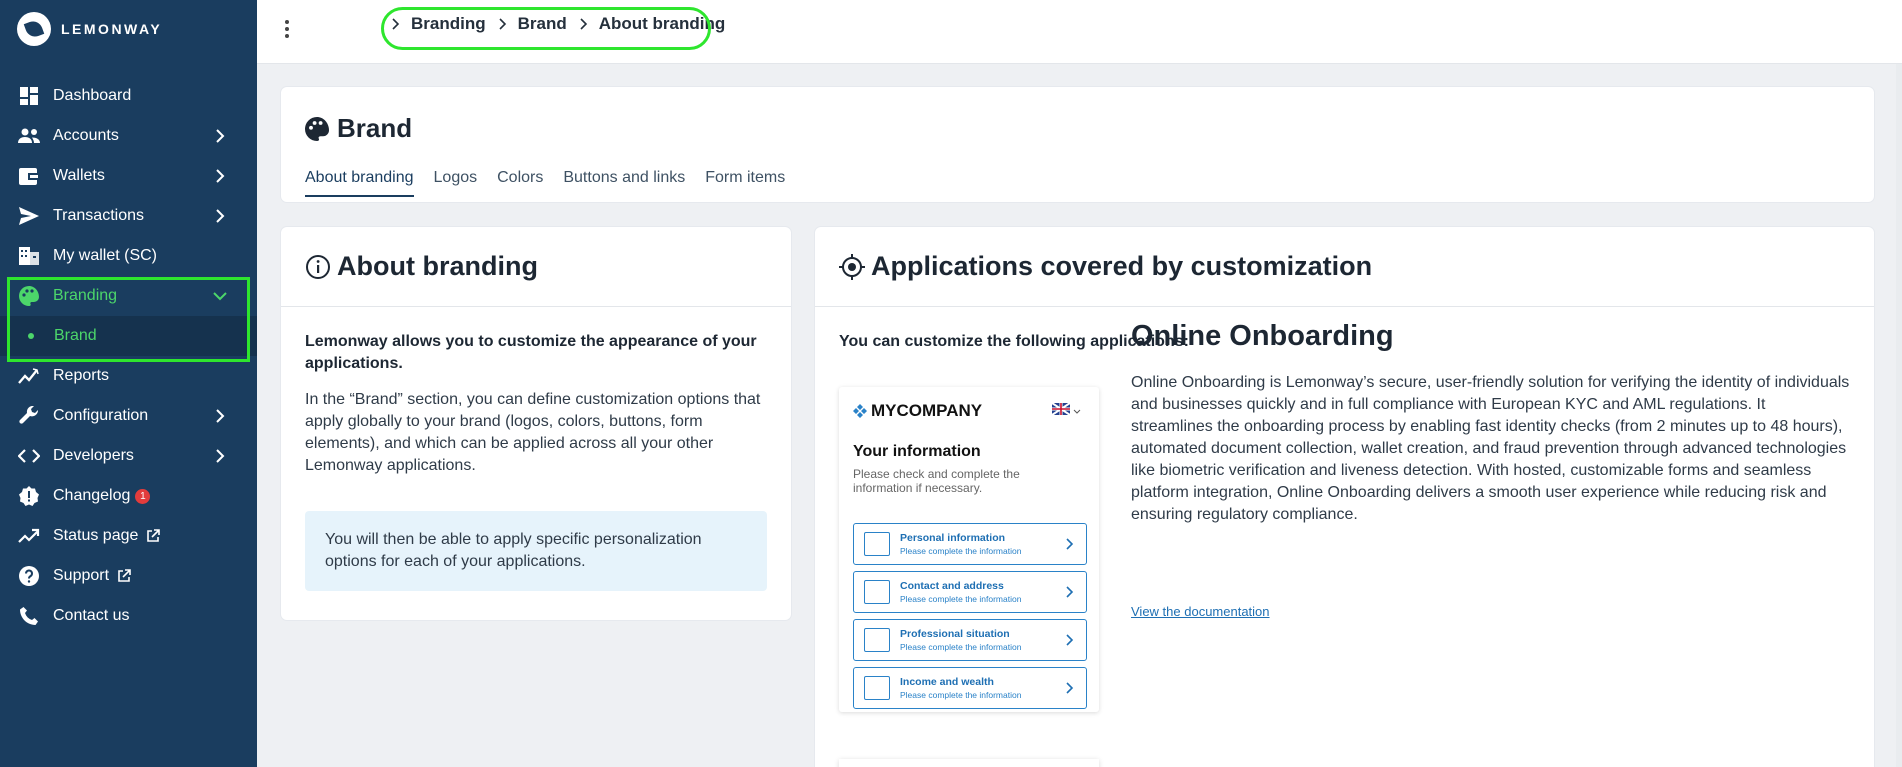 This screenshot has width=1902, height=767. I want to click on preview-row-sub: Please complete the information, so click(961, 599).